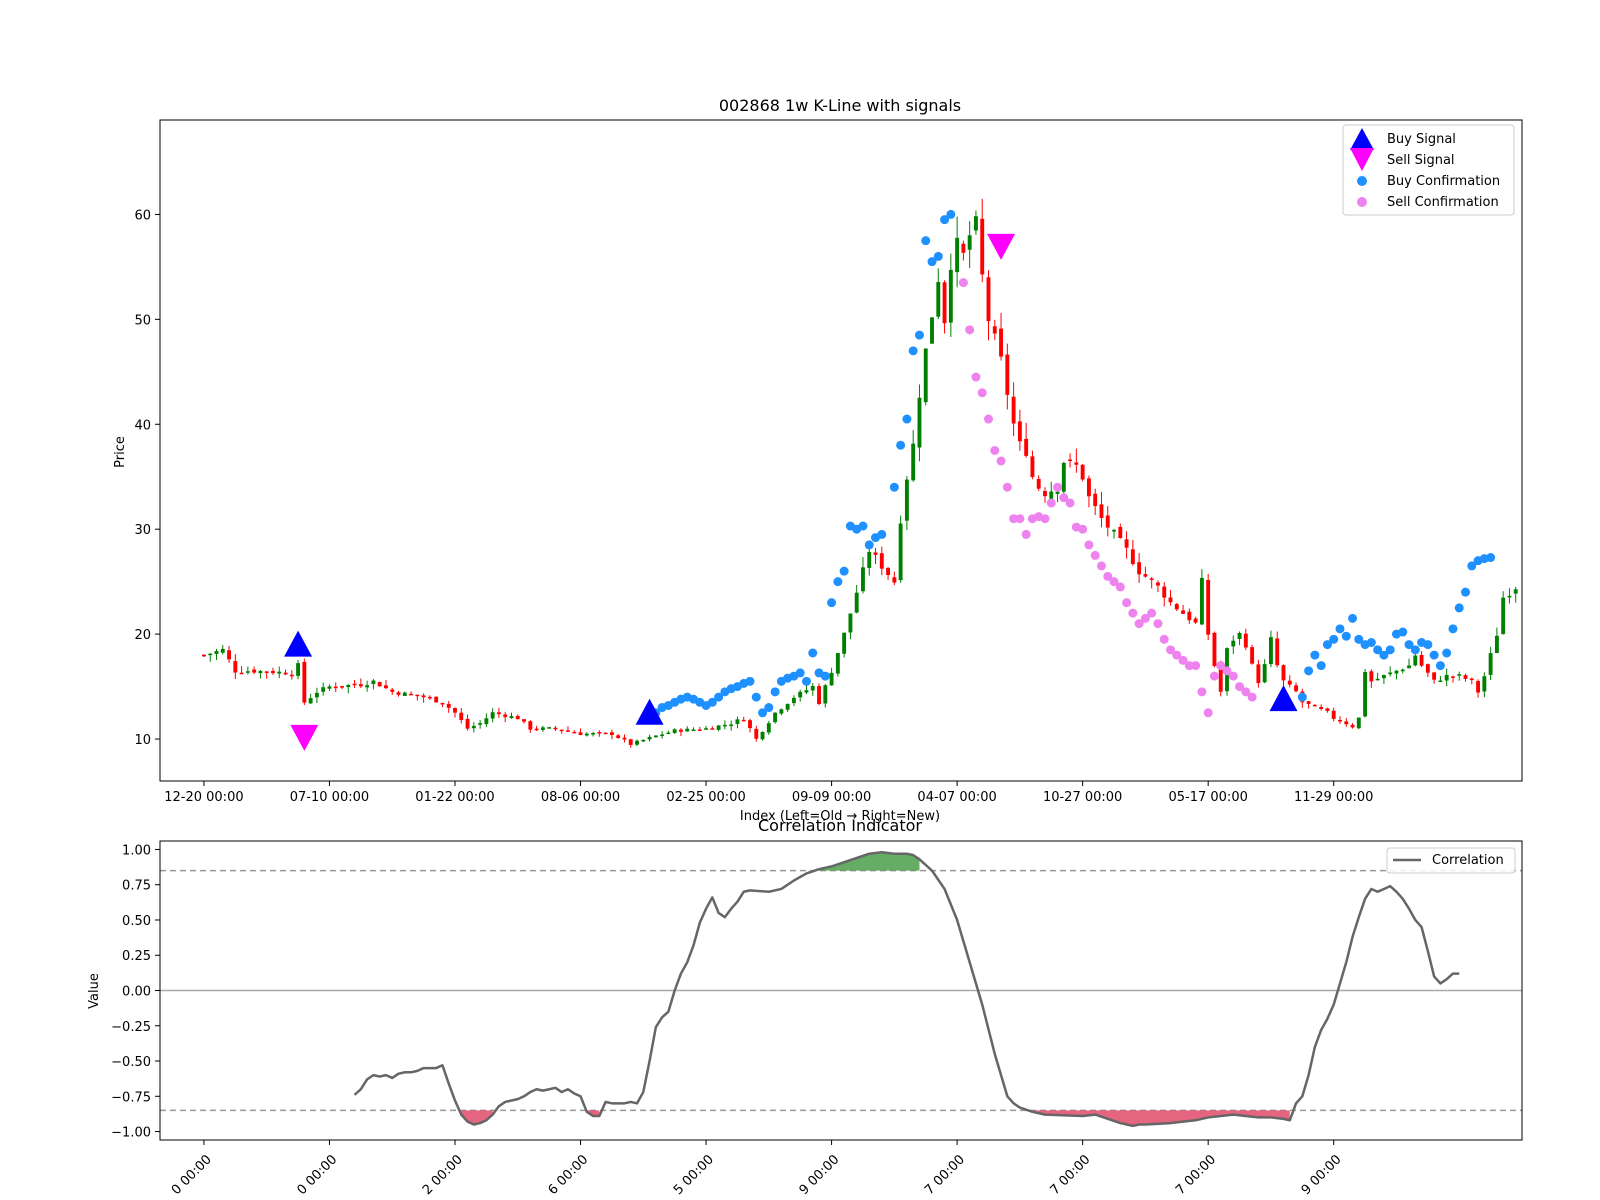  Describe the element at coordinates (142, 530) in the screenshot. I see `kline-y-tick-label: 30` at that location.